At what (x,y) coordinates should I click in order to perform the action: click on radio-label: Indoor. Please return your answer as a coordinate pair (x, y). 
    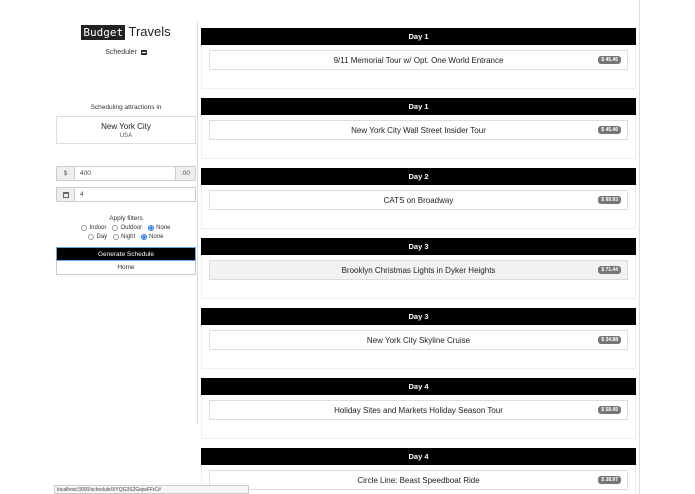
    Looking at the image, I should click on (98, 228).